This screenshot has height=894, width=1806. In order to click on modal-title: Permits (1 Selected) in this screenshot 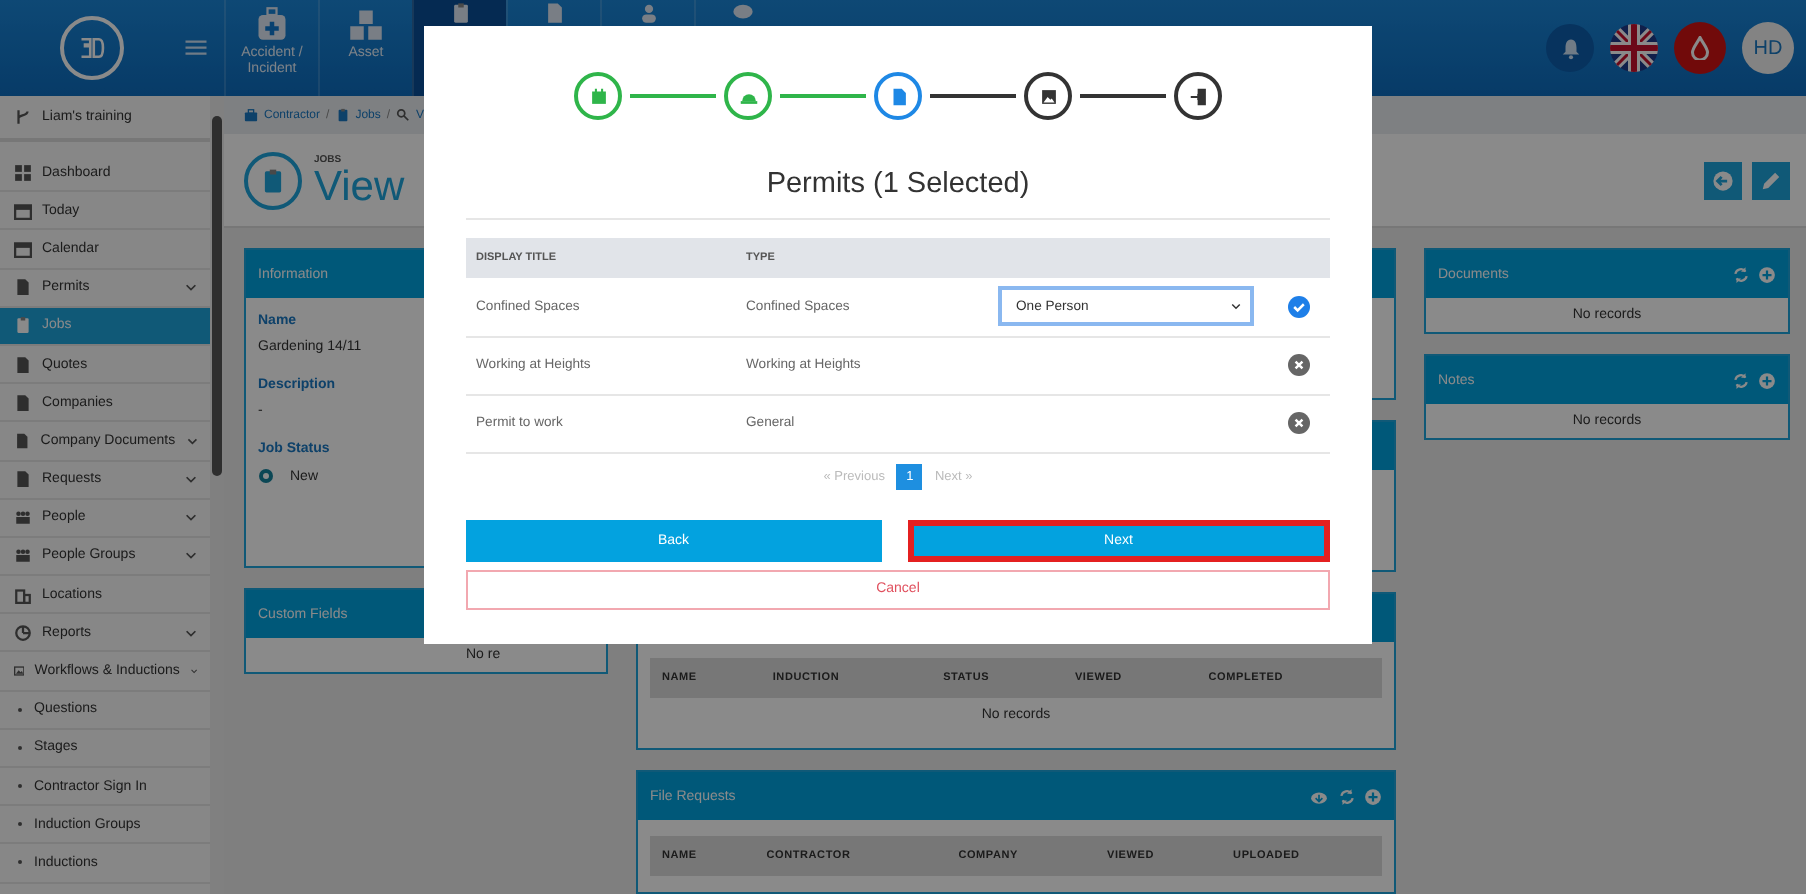, I will do `click(898, 184)`.